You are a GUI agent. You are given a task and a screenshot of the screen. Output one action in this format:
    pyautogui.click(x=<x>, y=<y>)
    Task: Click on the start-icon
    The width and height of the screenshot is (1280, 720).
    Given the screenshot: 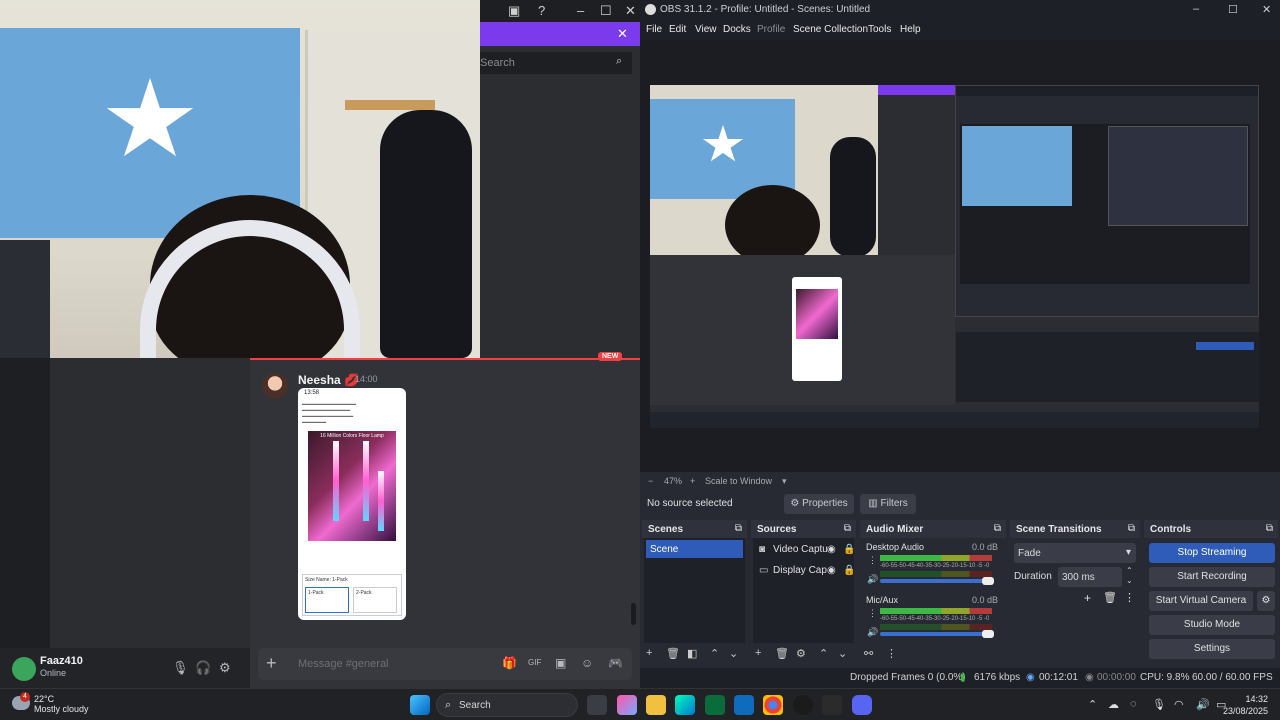 What is the action you would take?
    pyautogui.click(x=420, y=705)
    